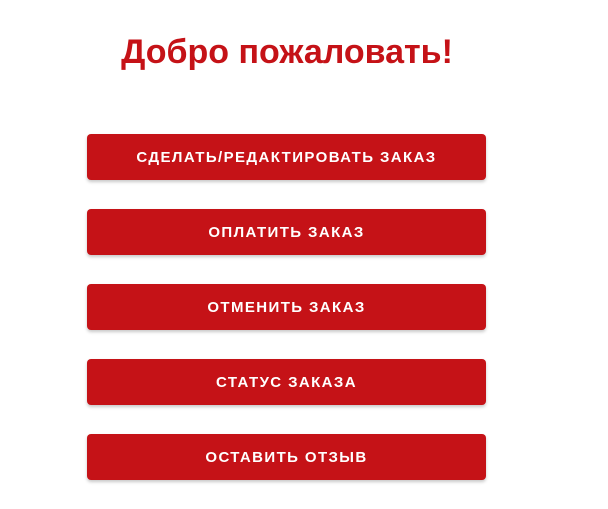  Describe the element at coordinates (286, 382) in the screenshot. I see `order-status-button: СТАТУС ЗАКАЗА` at that location.